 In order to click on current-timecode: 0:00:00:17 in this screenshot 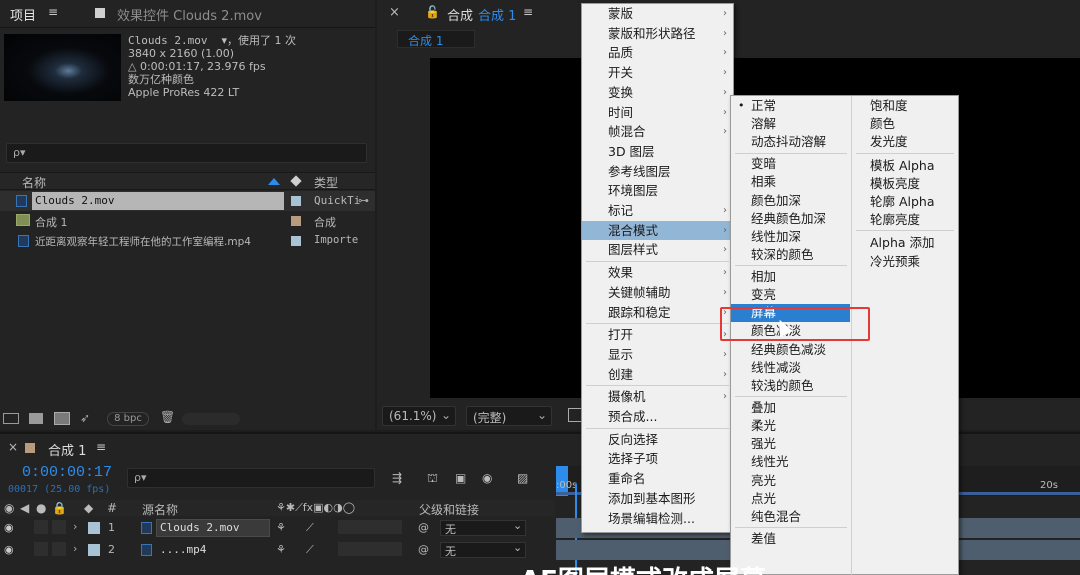, I will do `click(67, 472)`.